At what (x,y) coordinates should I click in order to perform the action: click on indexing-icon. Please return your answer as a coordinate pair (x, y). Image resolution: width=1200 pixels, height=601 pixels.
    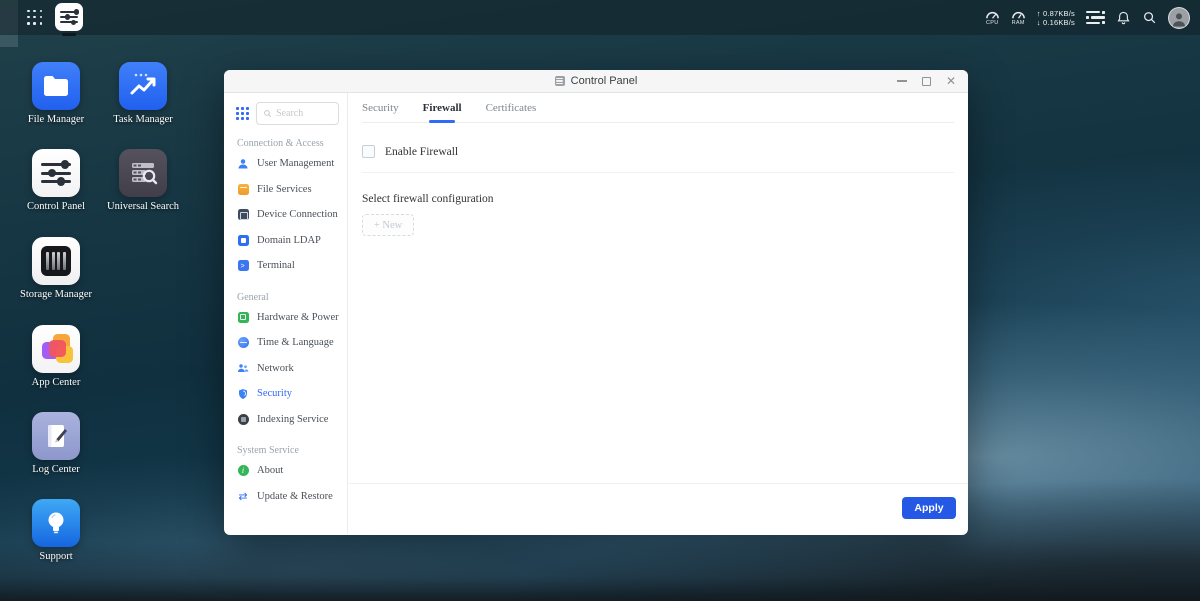
    Looking at the image, I should click on (243, 419).